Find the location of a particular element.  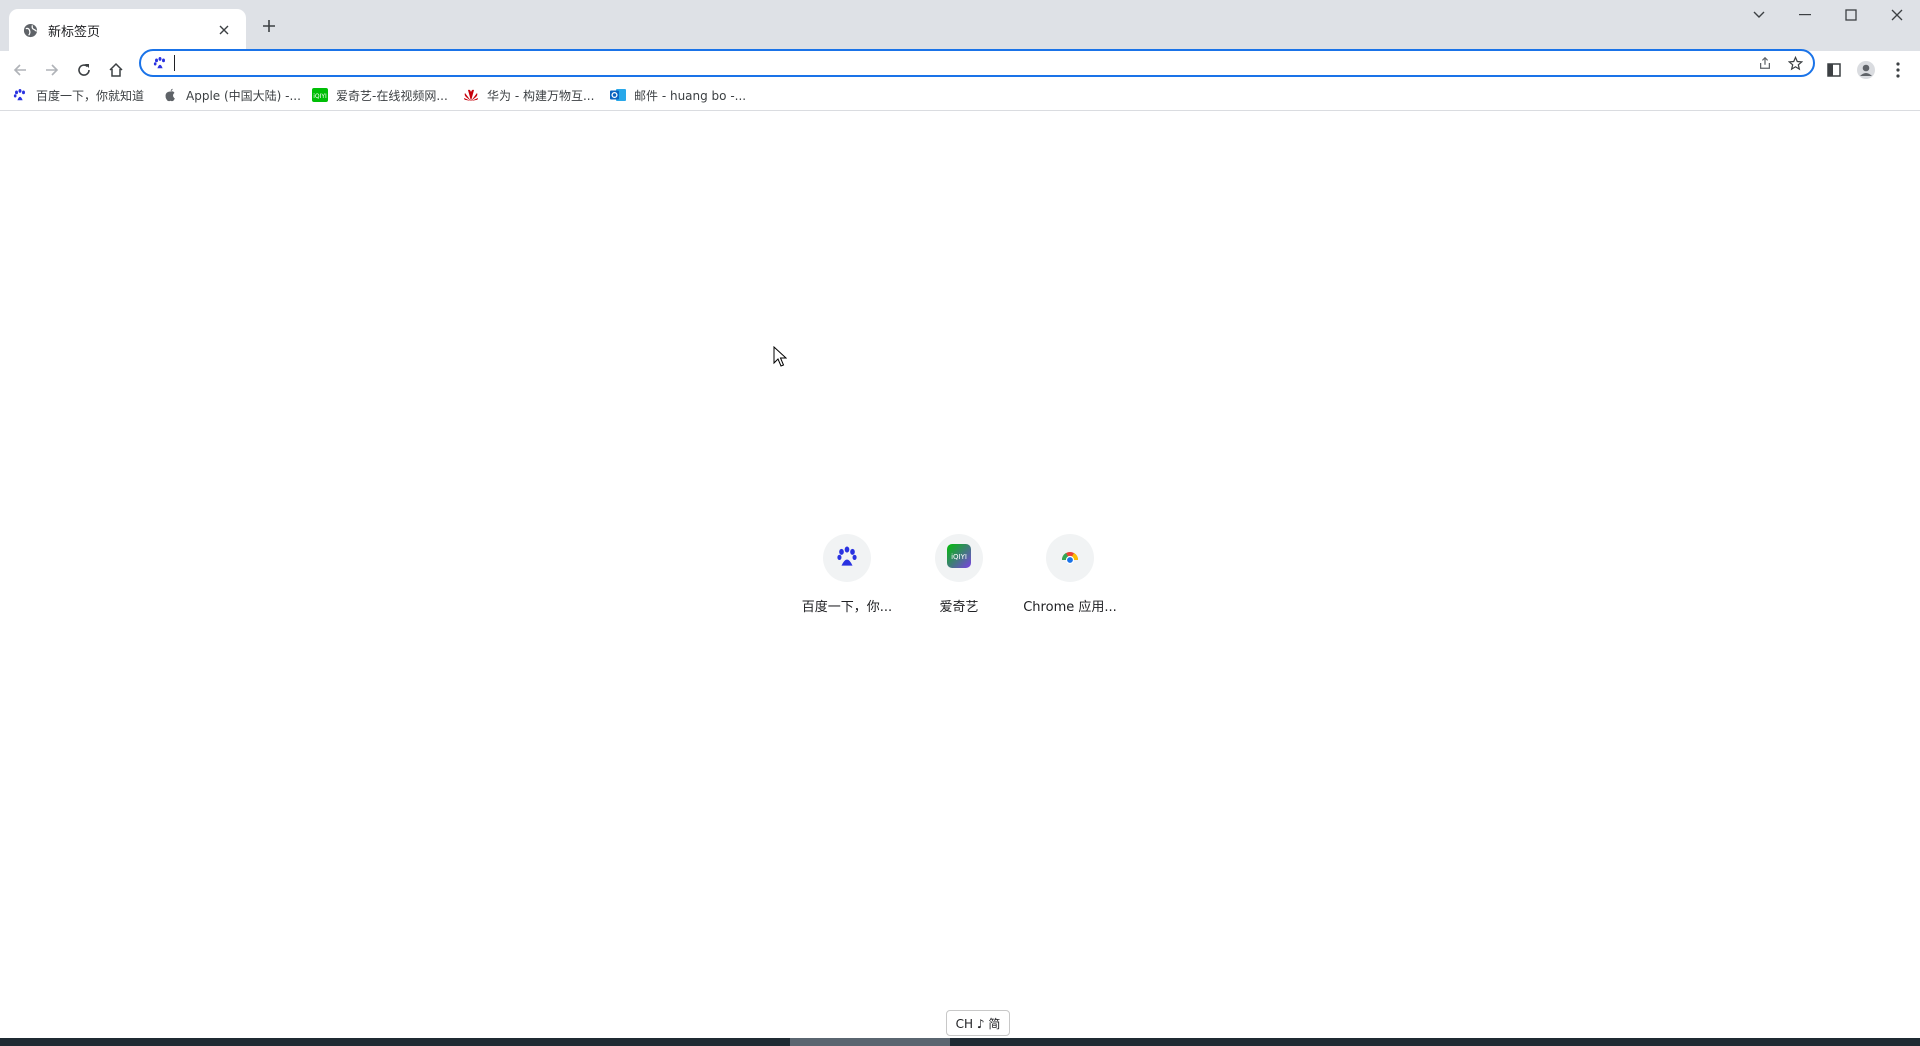

shortcut-label: 爱奇艺 is located at coordinates (959, 607).